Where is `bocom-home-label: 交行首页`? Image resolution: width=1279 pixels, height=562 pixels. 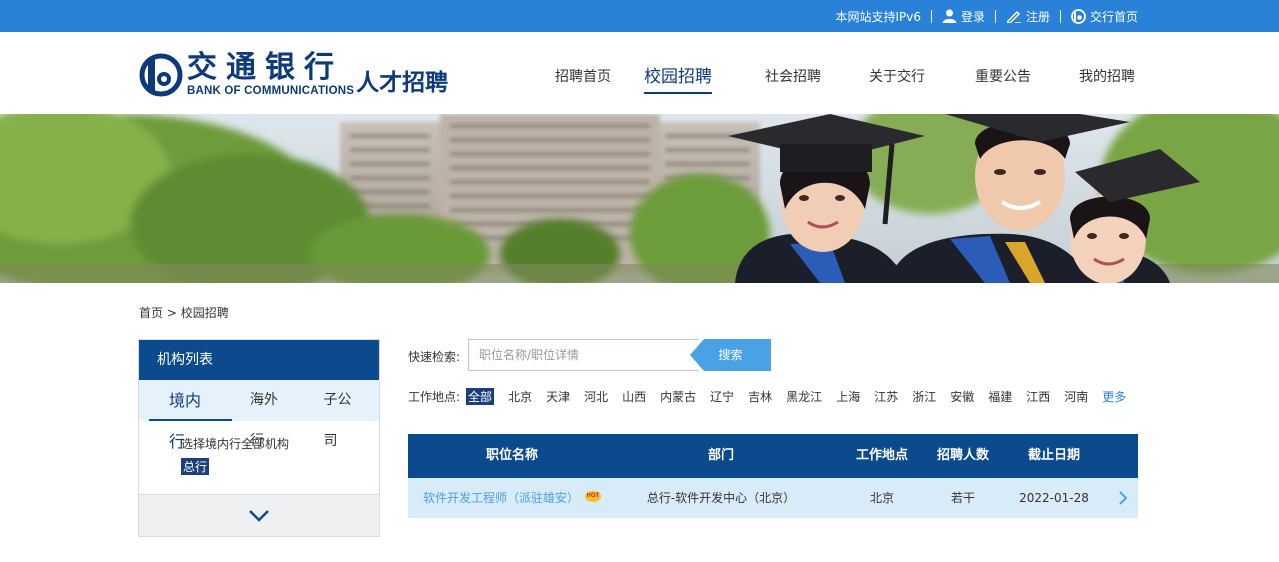 bocom-home-label: 交行首页 is located at coordinates (1113, 16).